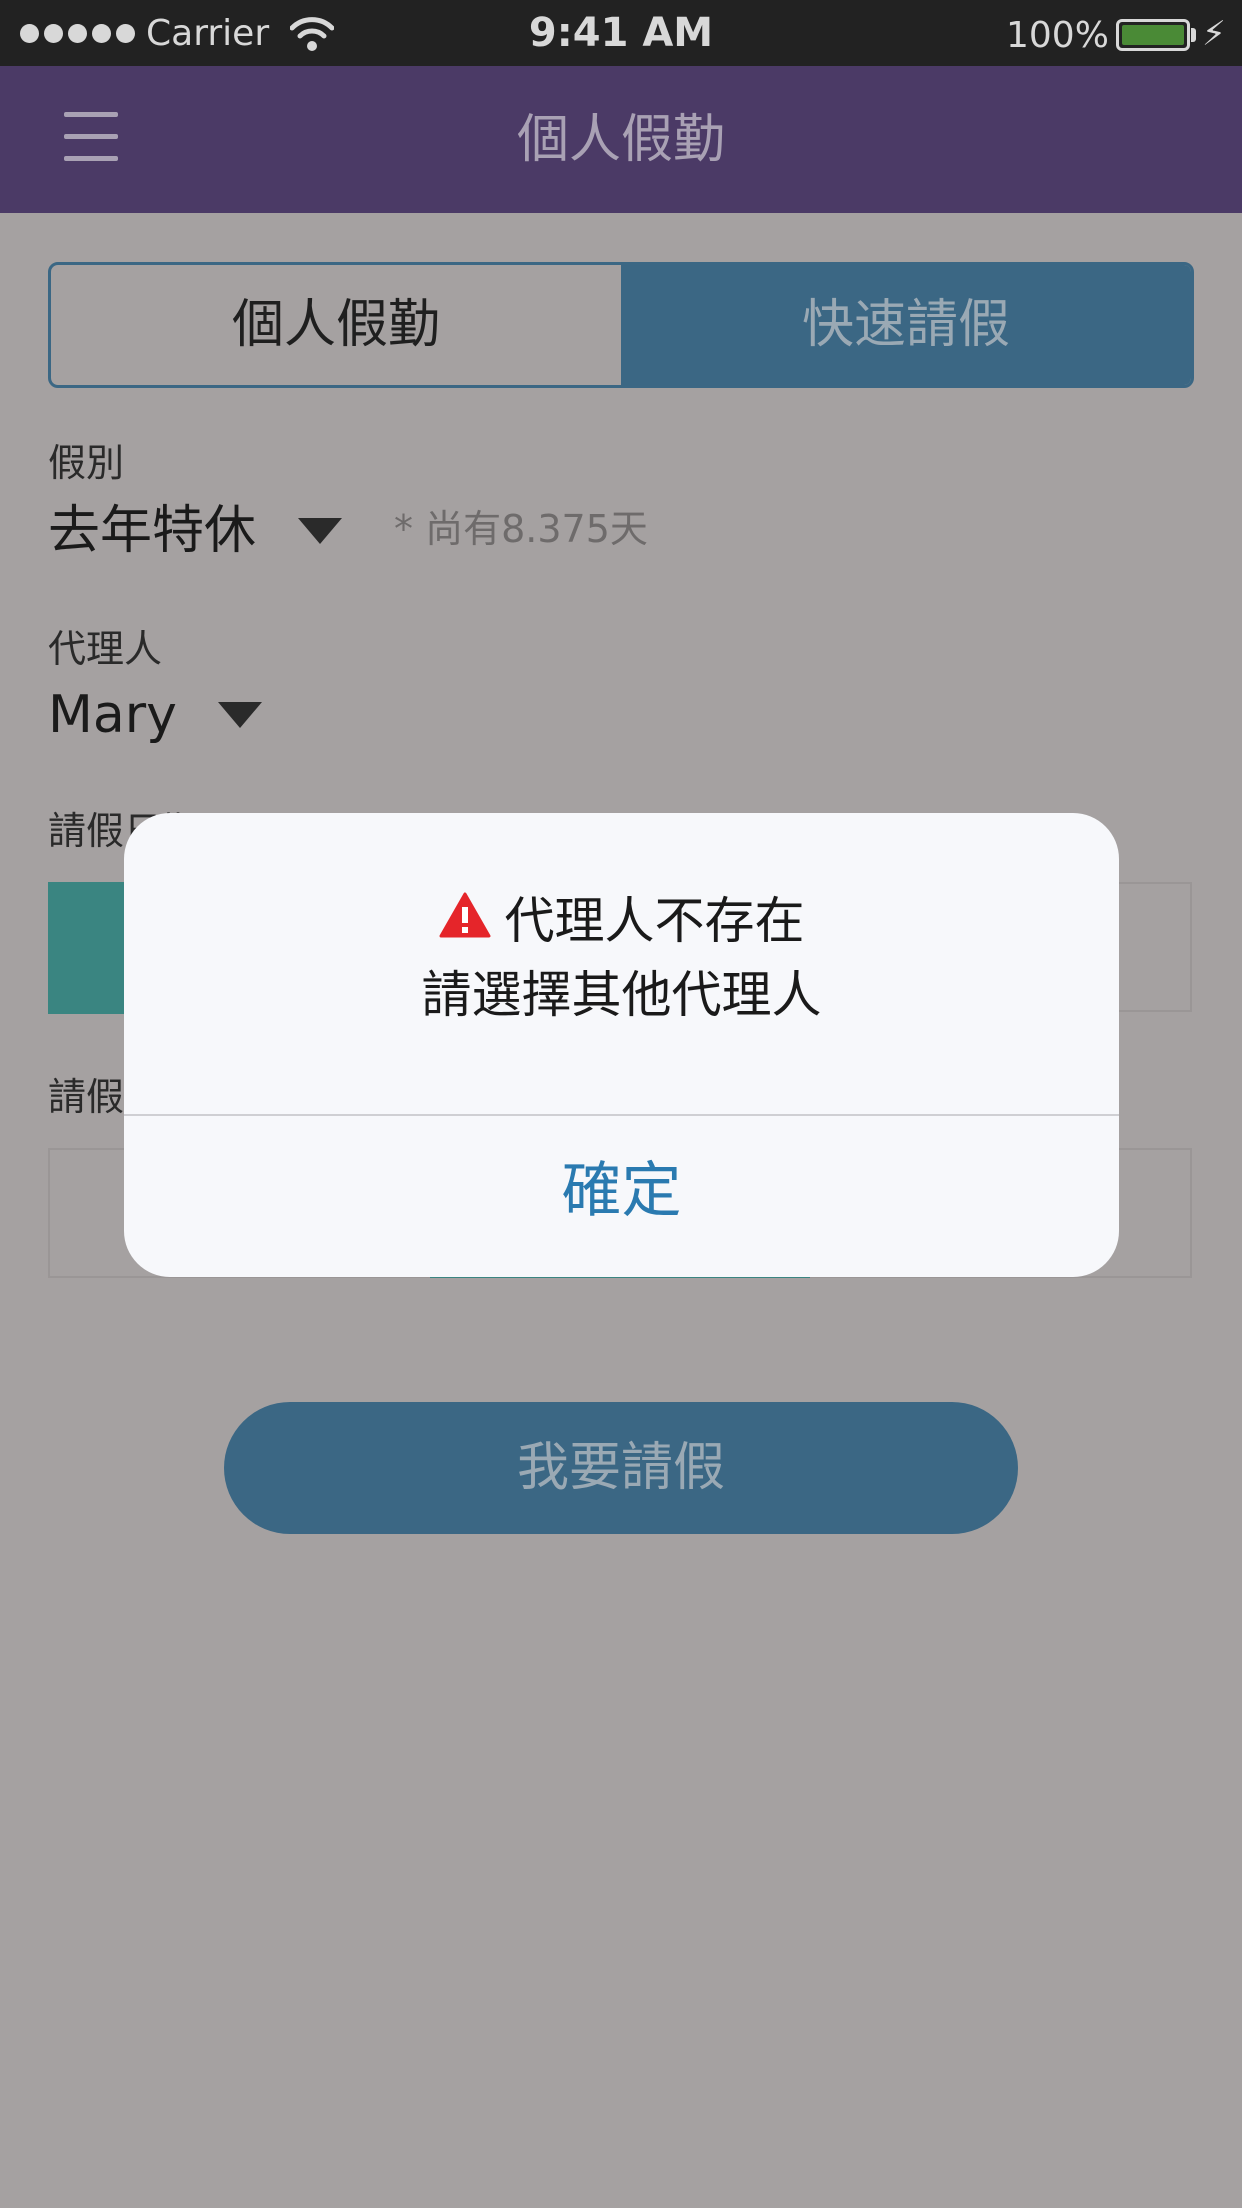 Image resolution: width=1242 pixels, height=2208 pixels. Describe the element at coordinates (621, 995) in the screenshot. I see `alert-message-line2: 請選擇其他代理人` at that location.